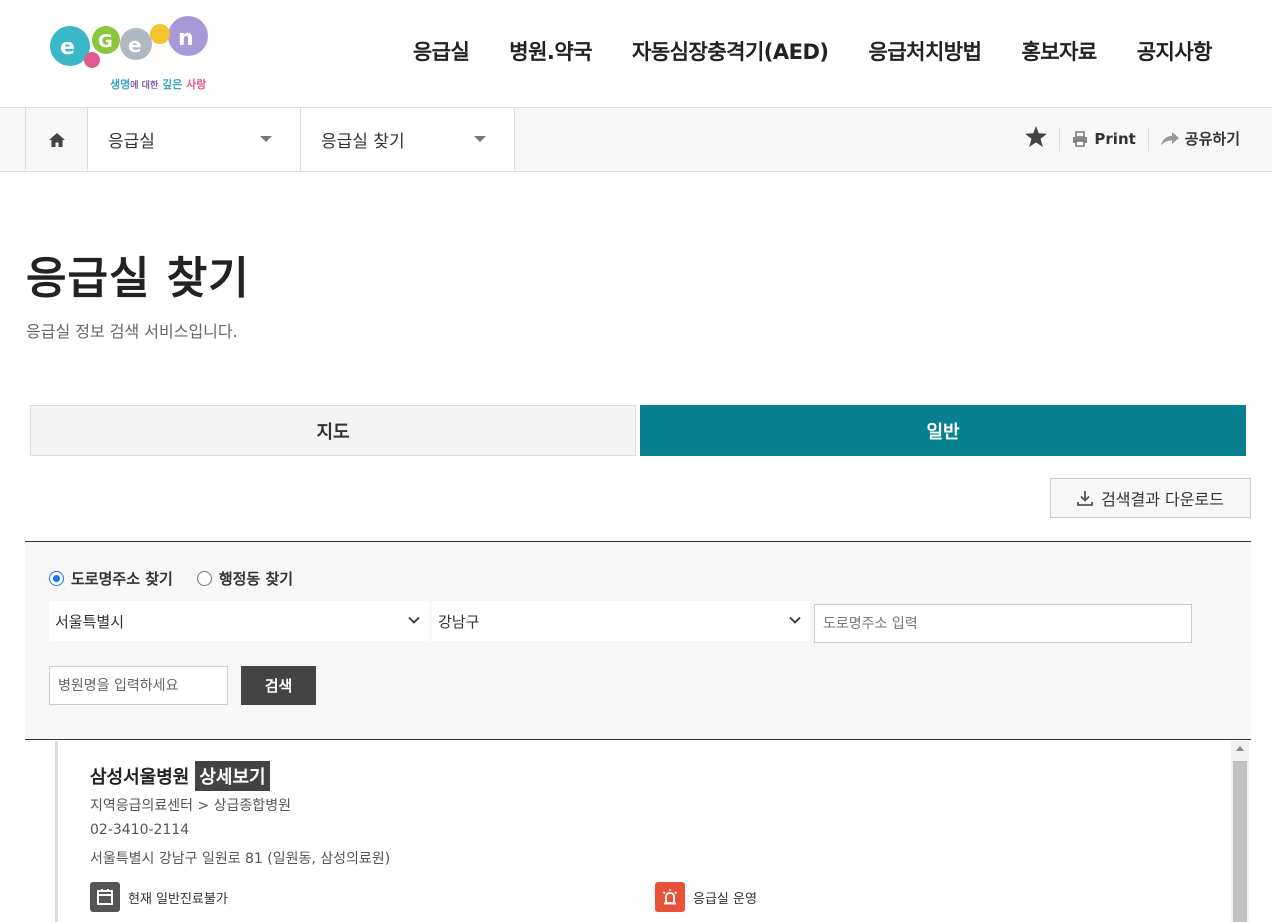 Image resolution: width=1272 pixels, height=922 pixels. I want to click on page-description: 응급실 정보 검색 서비스입니다., so click(132, 331).